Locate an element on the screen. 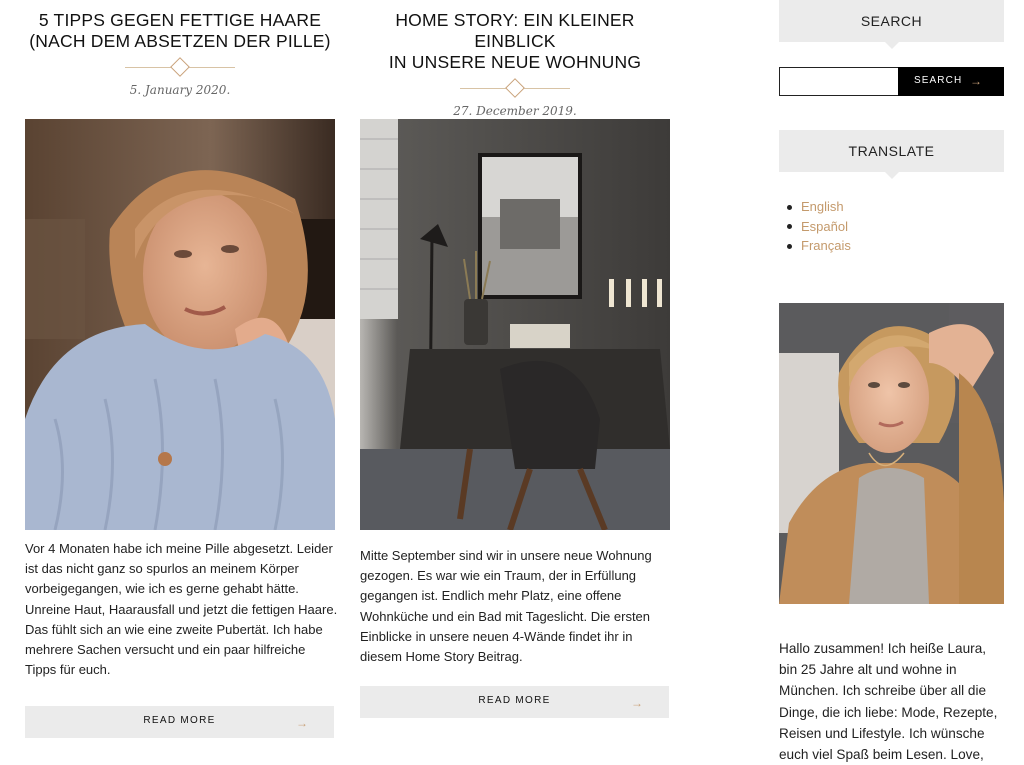  language-link: Français is located at coordinates (819, 246).